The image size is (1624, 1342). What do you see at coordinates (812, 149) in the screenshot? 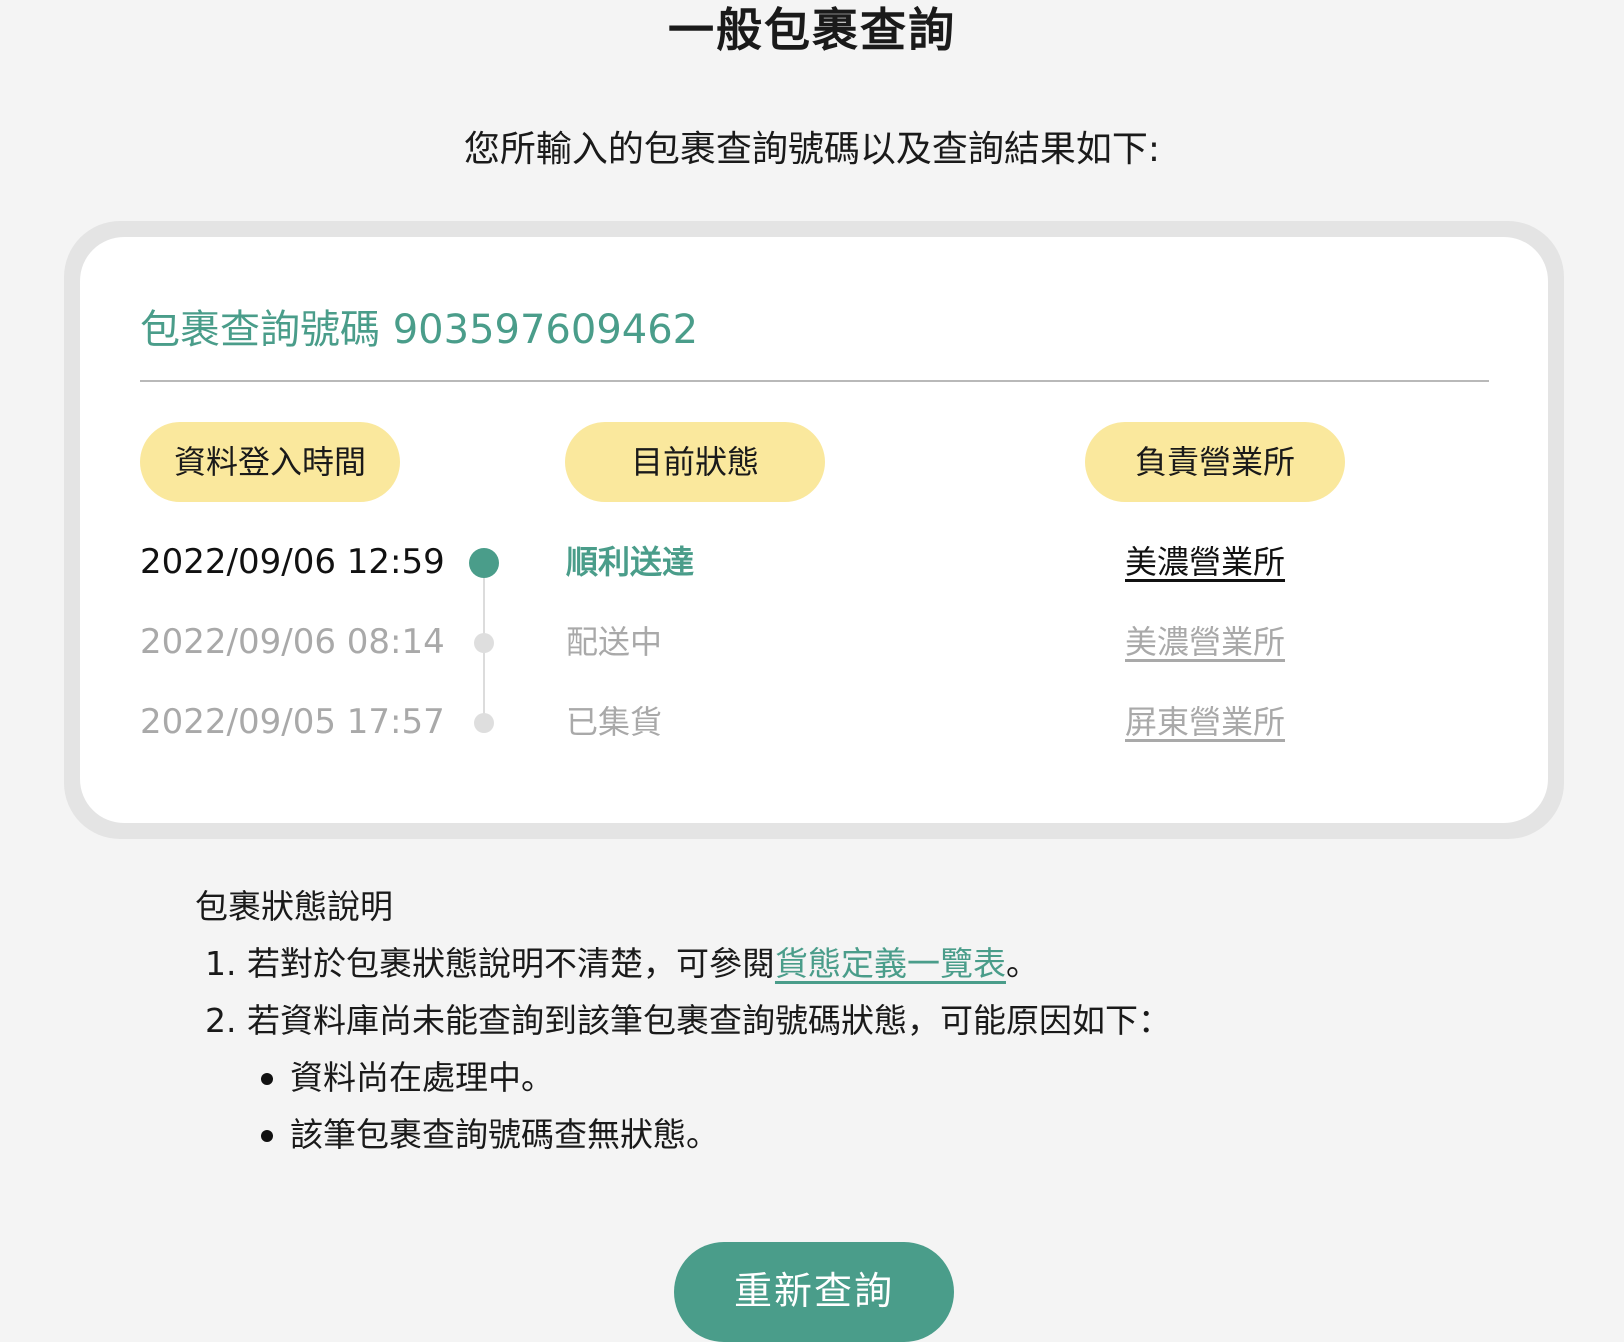
I see `intro-text: 您所輸入的包裹查詢號碼以及查詢結果如下:` at bounding box center [812, 149].